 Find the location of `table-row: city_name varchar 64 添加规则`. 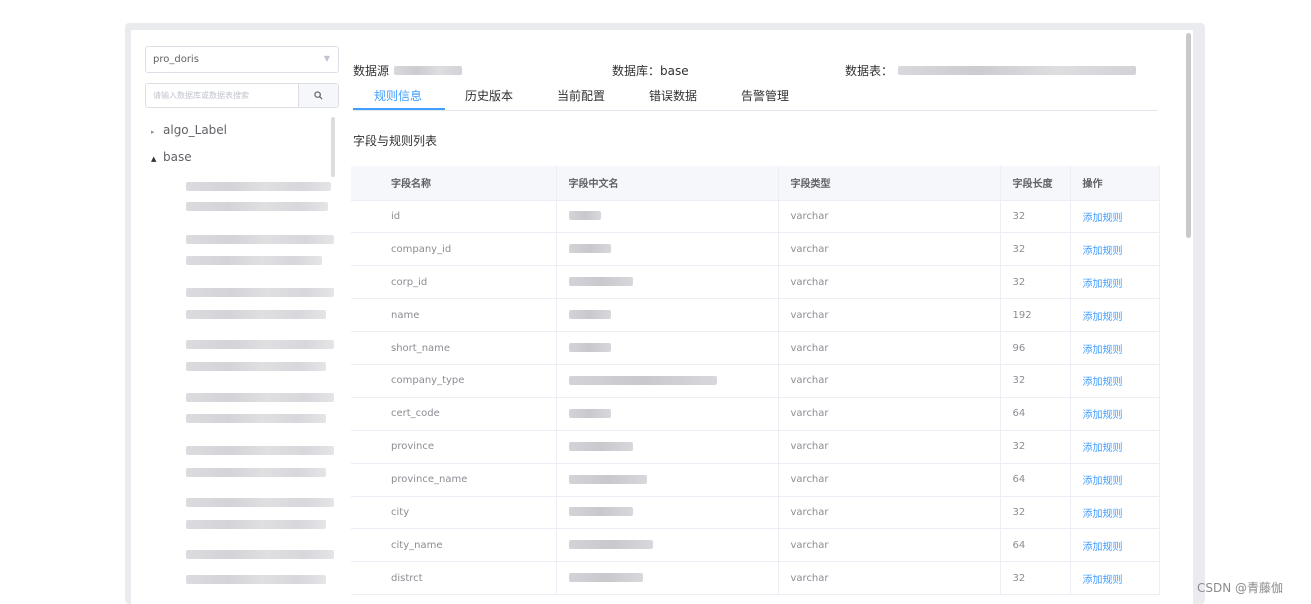

table-row: city_name varchar 64 添加规则 is located at coordinates (755, 545).